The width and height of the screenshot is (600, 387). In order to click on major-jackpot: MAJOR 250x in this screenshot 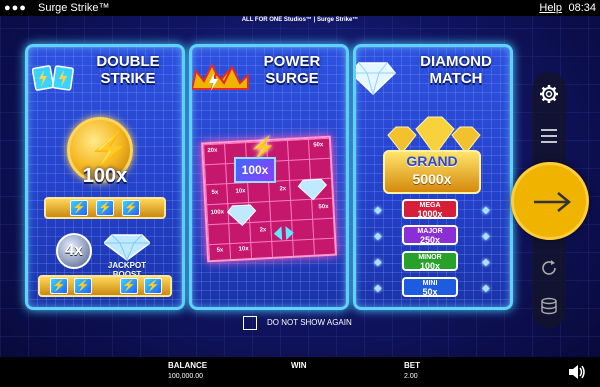, I will do `click(430, 235)`.